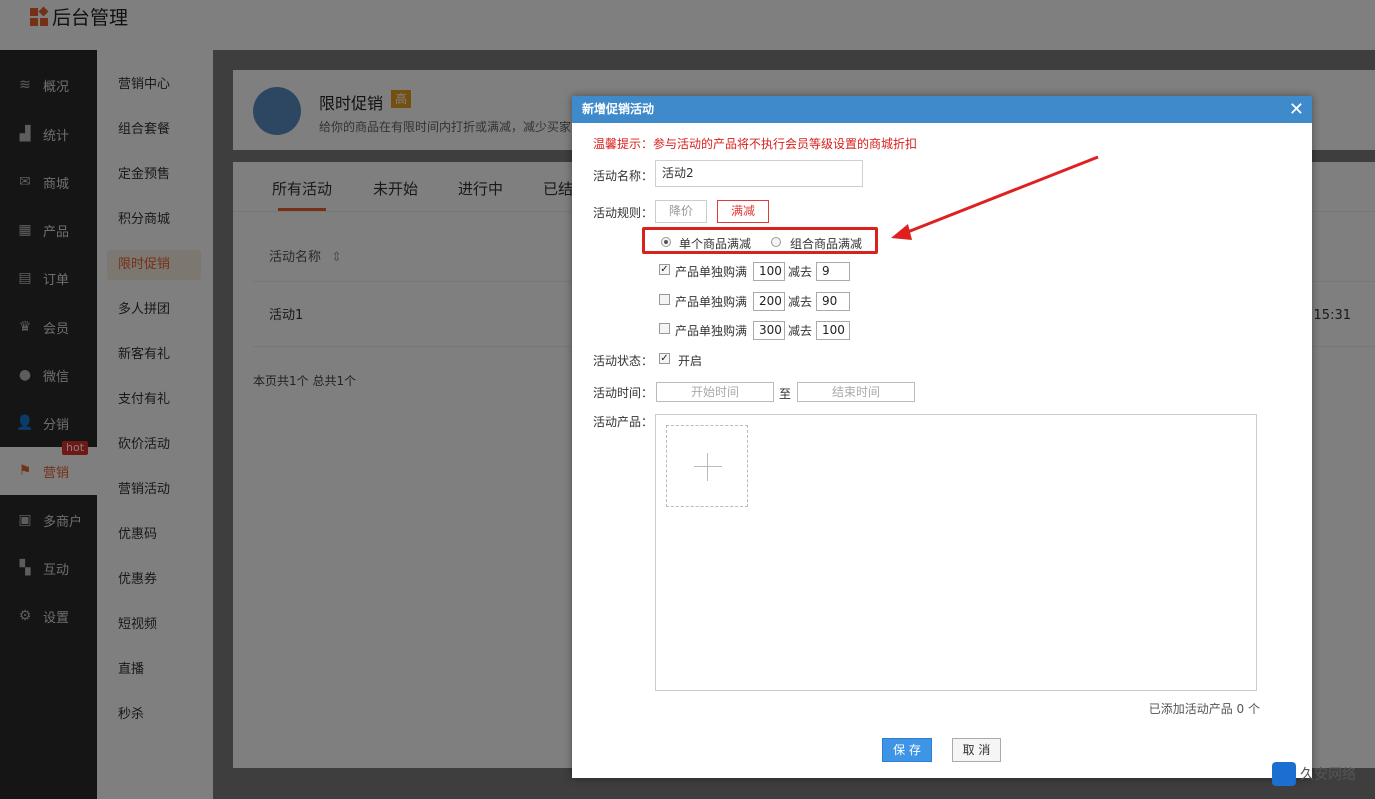  Describe the element at coordinates (711, 331) in the screenshot. I see `tier-3-label: 产品单独购满` at that location.